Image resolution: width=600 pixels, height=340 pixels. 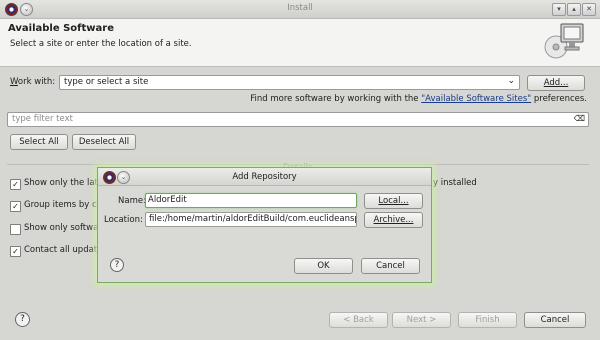 What do you see at coordinates (15, 229) in the screenshot?
I see `checkbox` at bounding box center [15, 229].